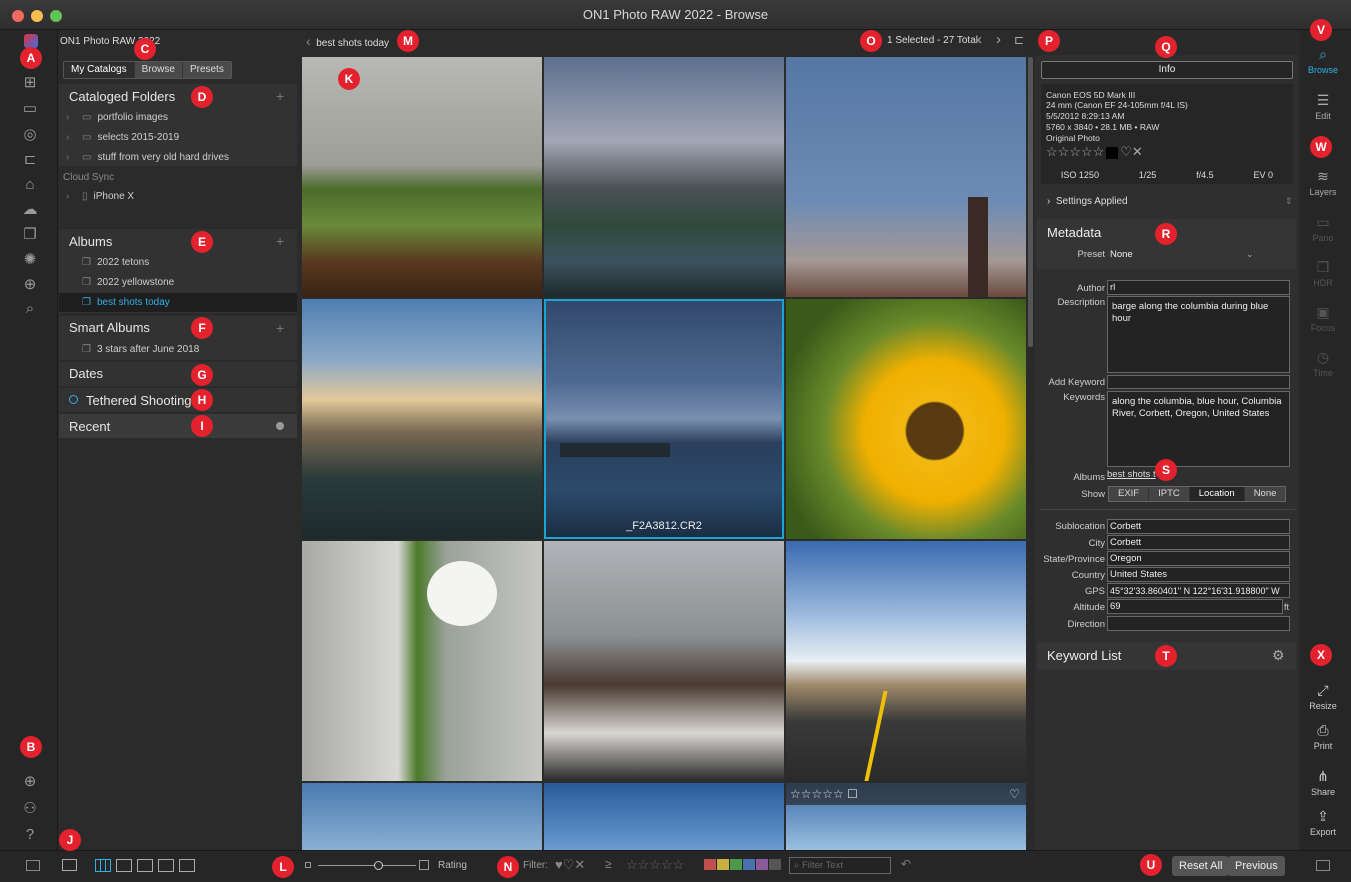  What do you see at coordinates (166, 865) in the screenshot?
I see `compare-view-icon` at bounding box center [166, 865].